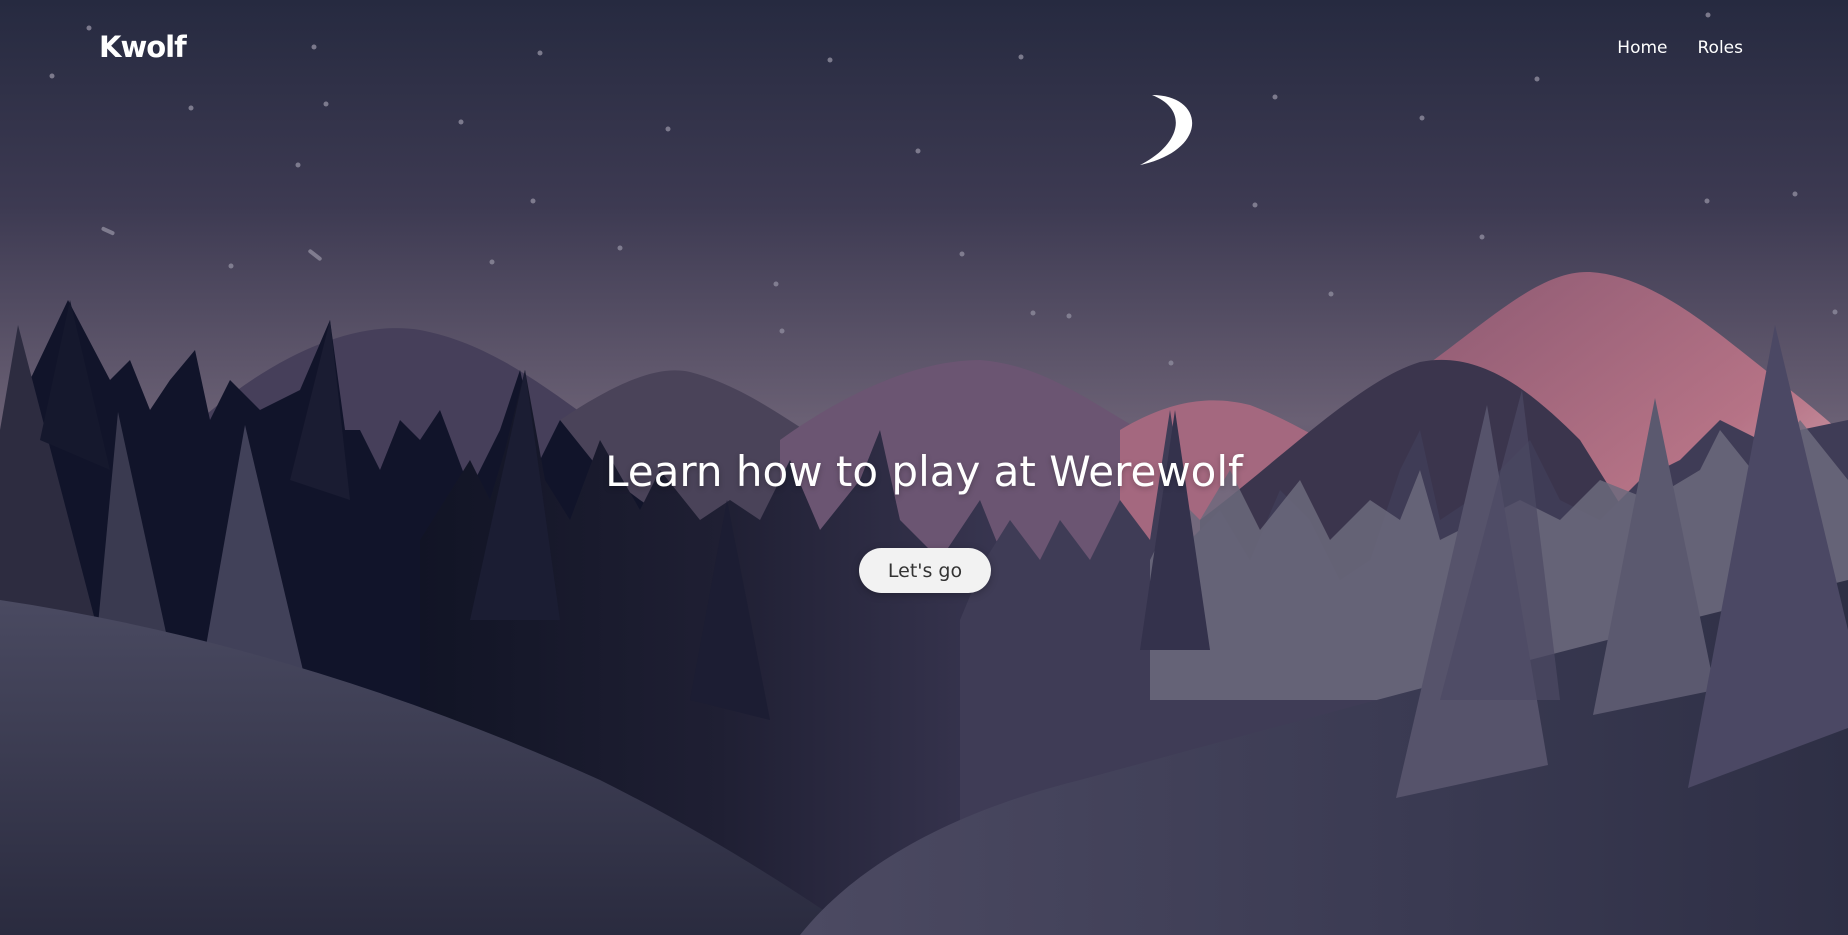 The width and height of the screenshot is (1848, 935). What do you see at coordinates (1721, 48) in the screenshot?
I see `nav-roles-link: Roles` at bounding box center [1721, 48].